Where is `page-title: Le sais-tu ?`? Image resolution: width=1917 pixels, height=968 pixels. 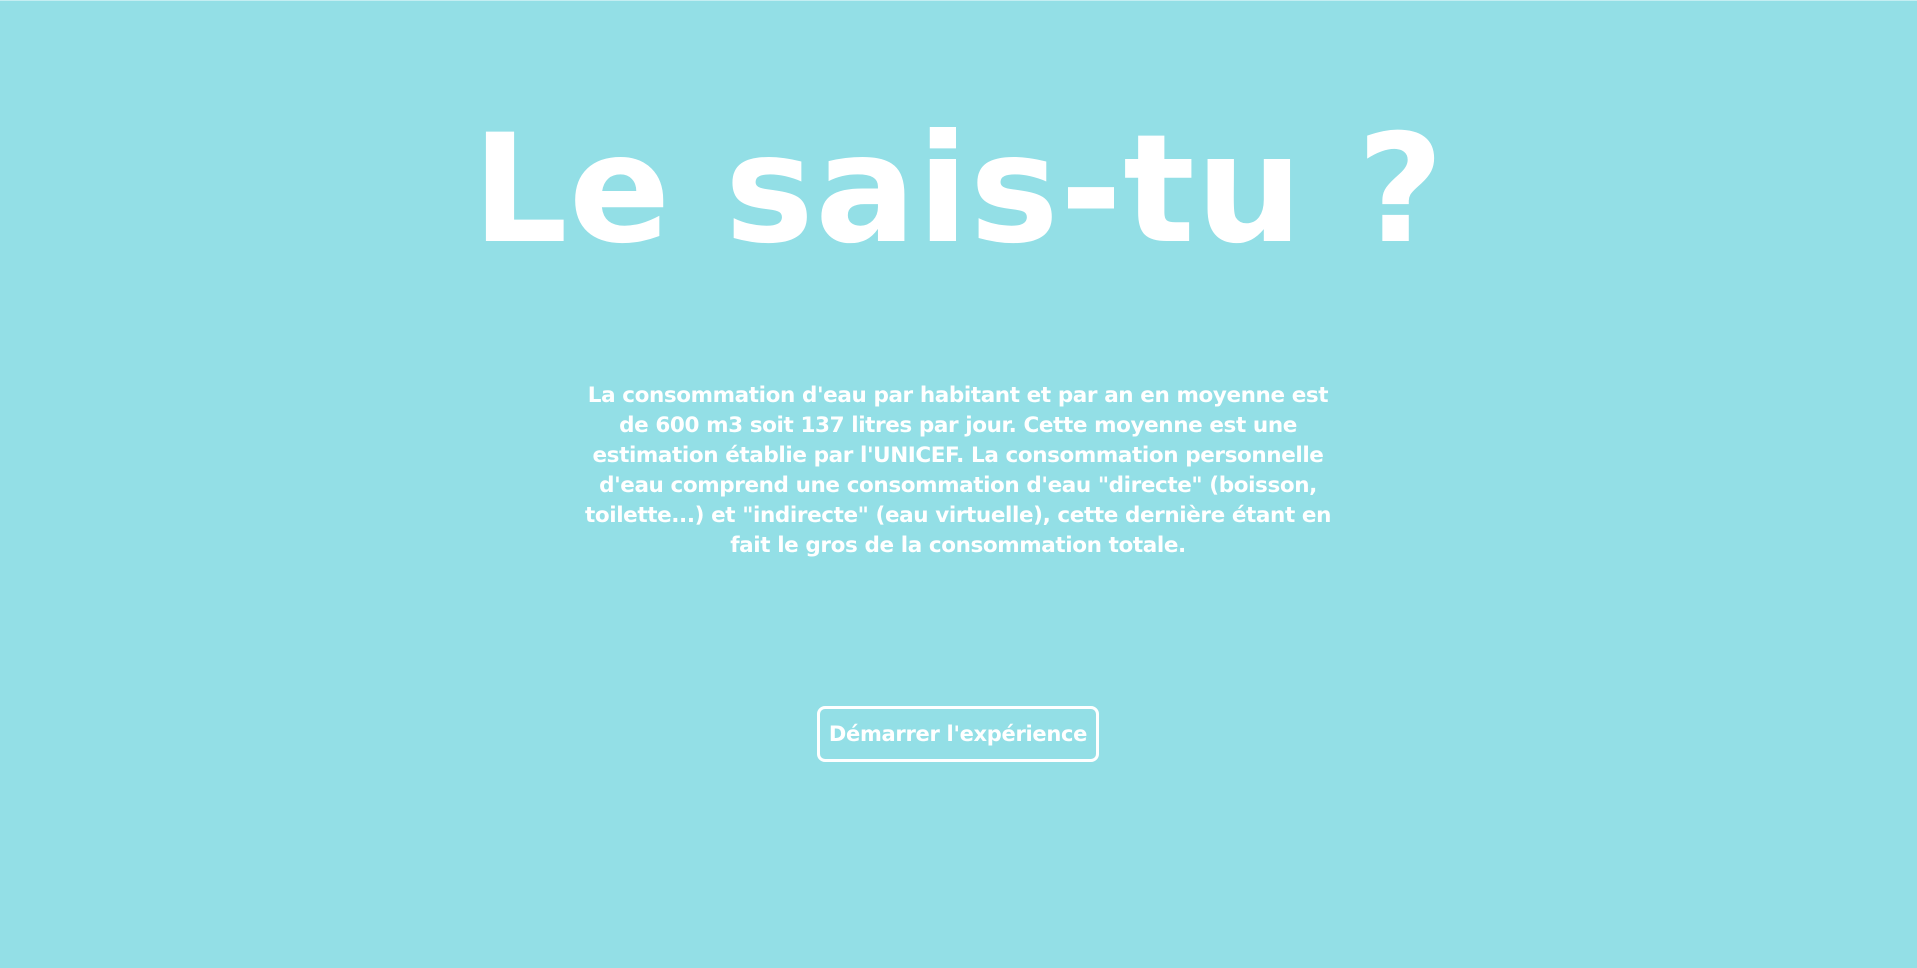 page-title: Le sais-tu ? is located at coordinates (958, 190).